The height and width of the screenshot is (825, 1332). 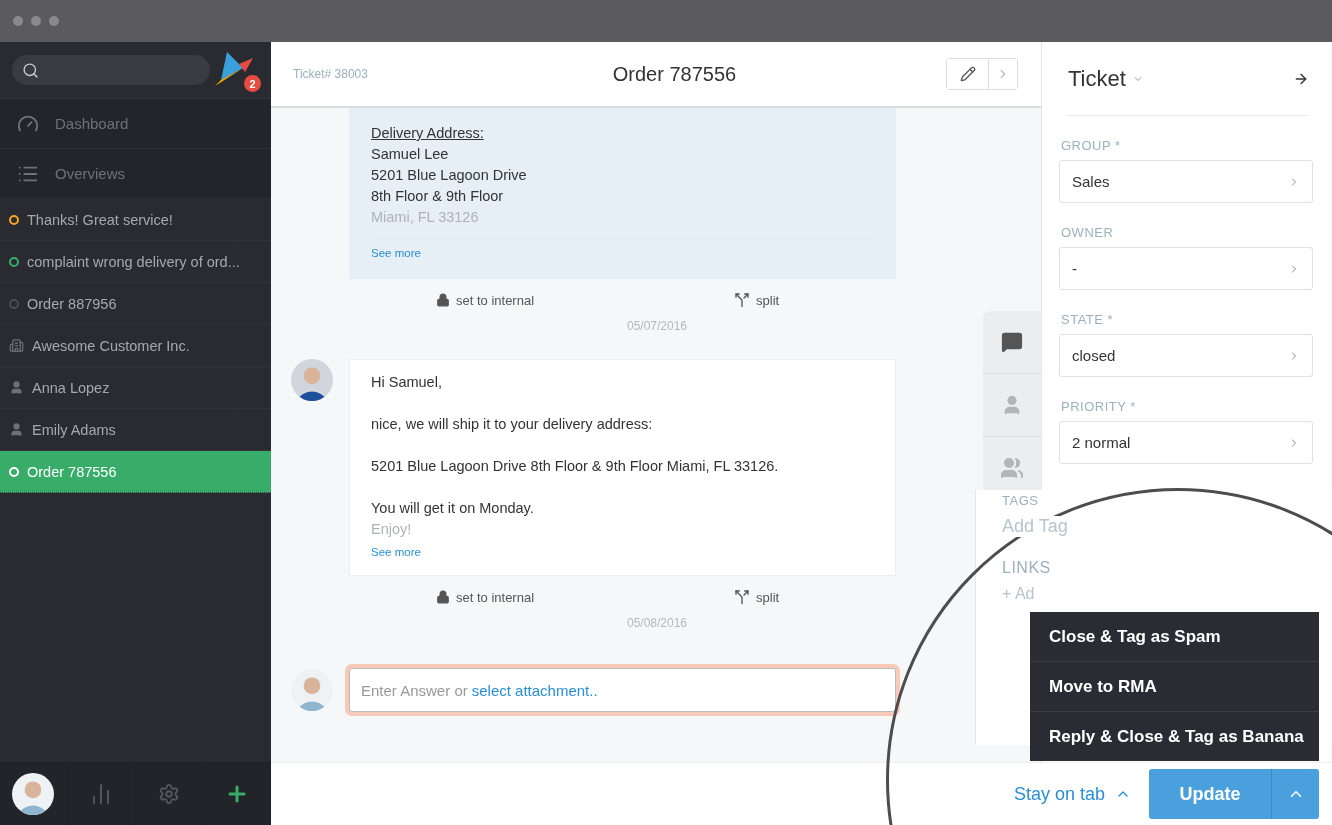 What do you see at coordinates (1012, 342) in the screenshot?
I see `chat-icon` at bounding box center [1012, 342].